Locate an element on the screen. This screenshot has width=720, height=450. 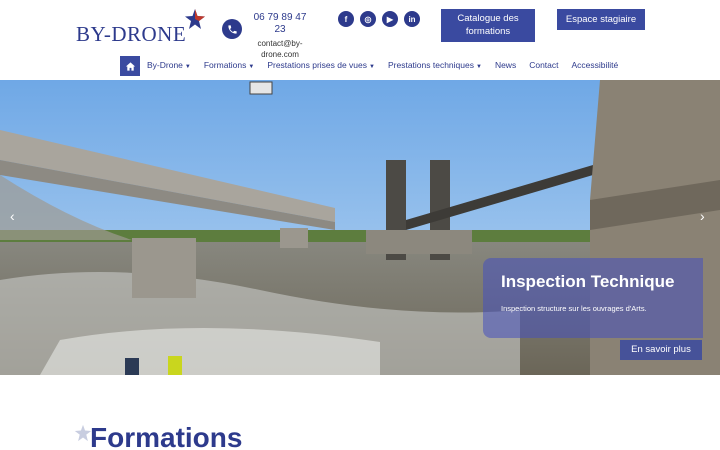
logo: BY-DRONE is located at coordinates (141, 27).